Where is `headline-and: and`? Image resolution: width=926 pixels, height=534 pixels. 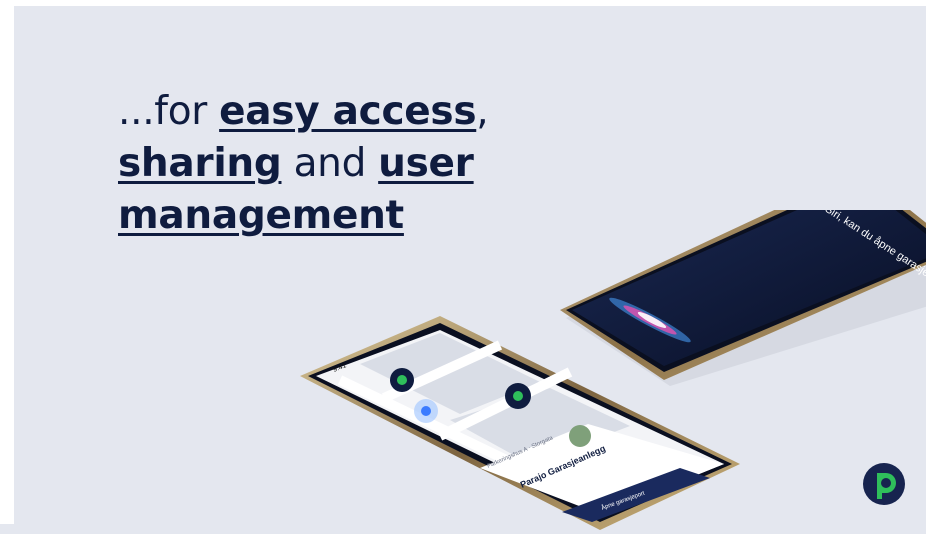 headline-and: and is located at coordinates (330, 163).